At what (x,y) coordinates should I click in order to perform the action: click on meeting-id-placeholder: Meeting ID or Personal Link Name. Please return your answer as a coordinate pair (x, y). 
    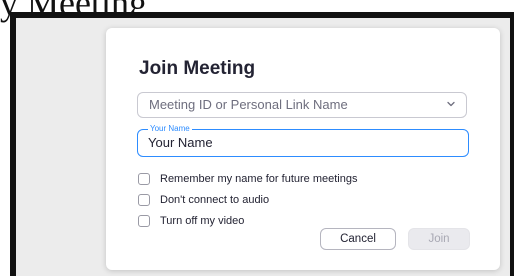
    Looking at the image, I should click on (248, 104).